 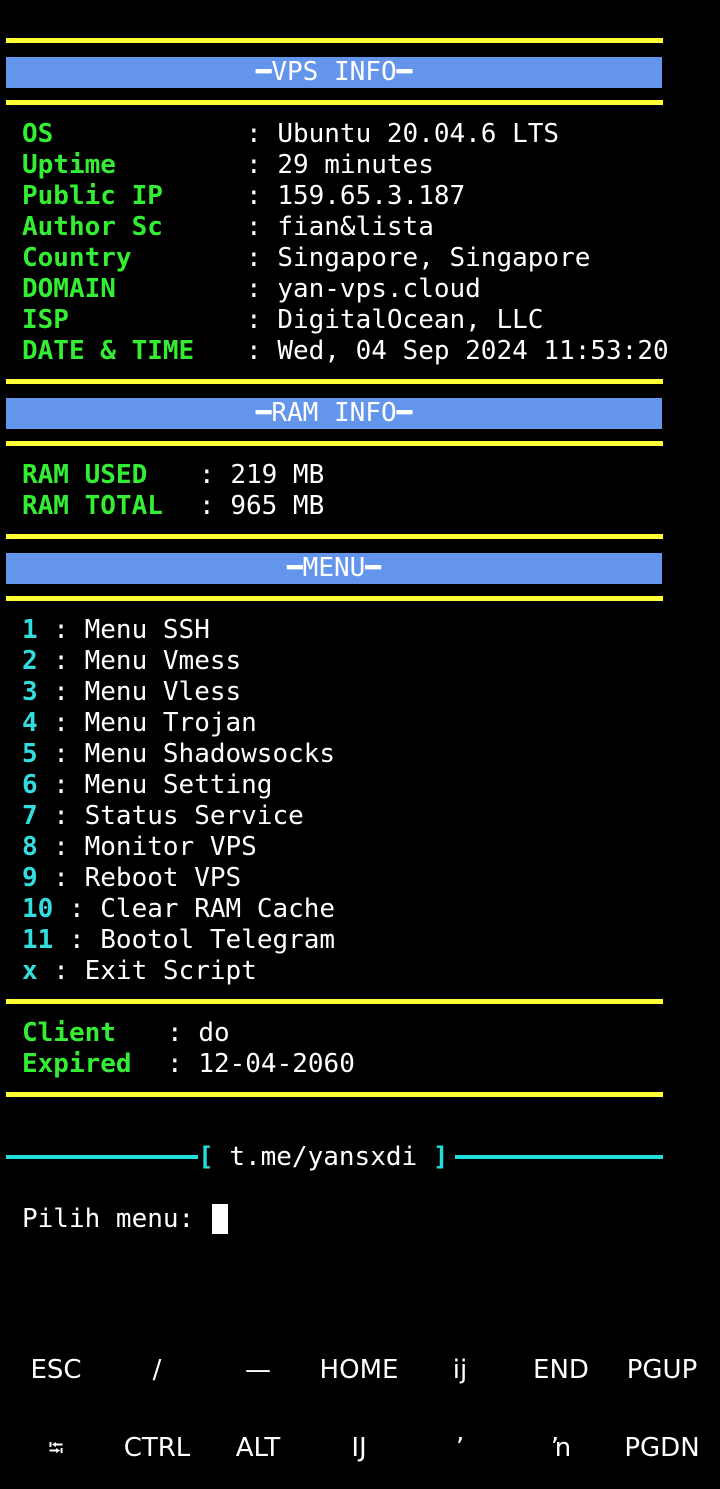 What do you see at coordinates (277, 506) in the screenshot?
I see `info-value: 965 MB` at bounding box center [277, 506].